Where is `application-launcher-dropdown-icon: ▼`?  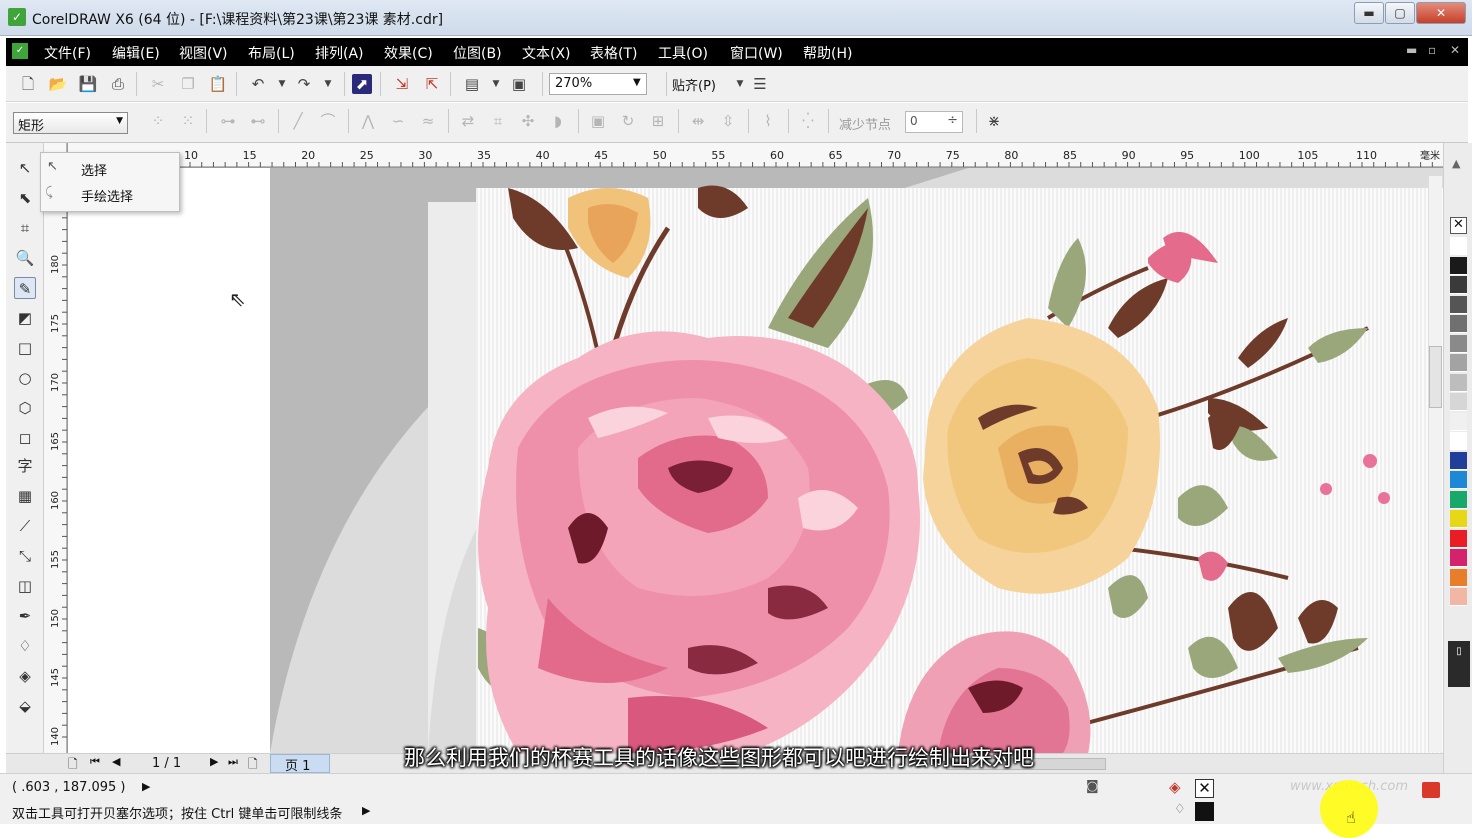 application-launcher-dropdown-icon: ▼ is located at coordinates (496, 84).